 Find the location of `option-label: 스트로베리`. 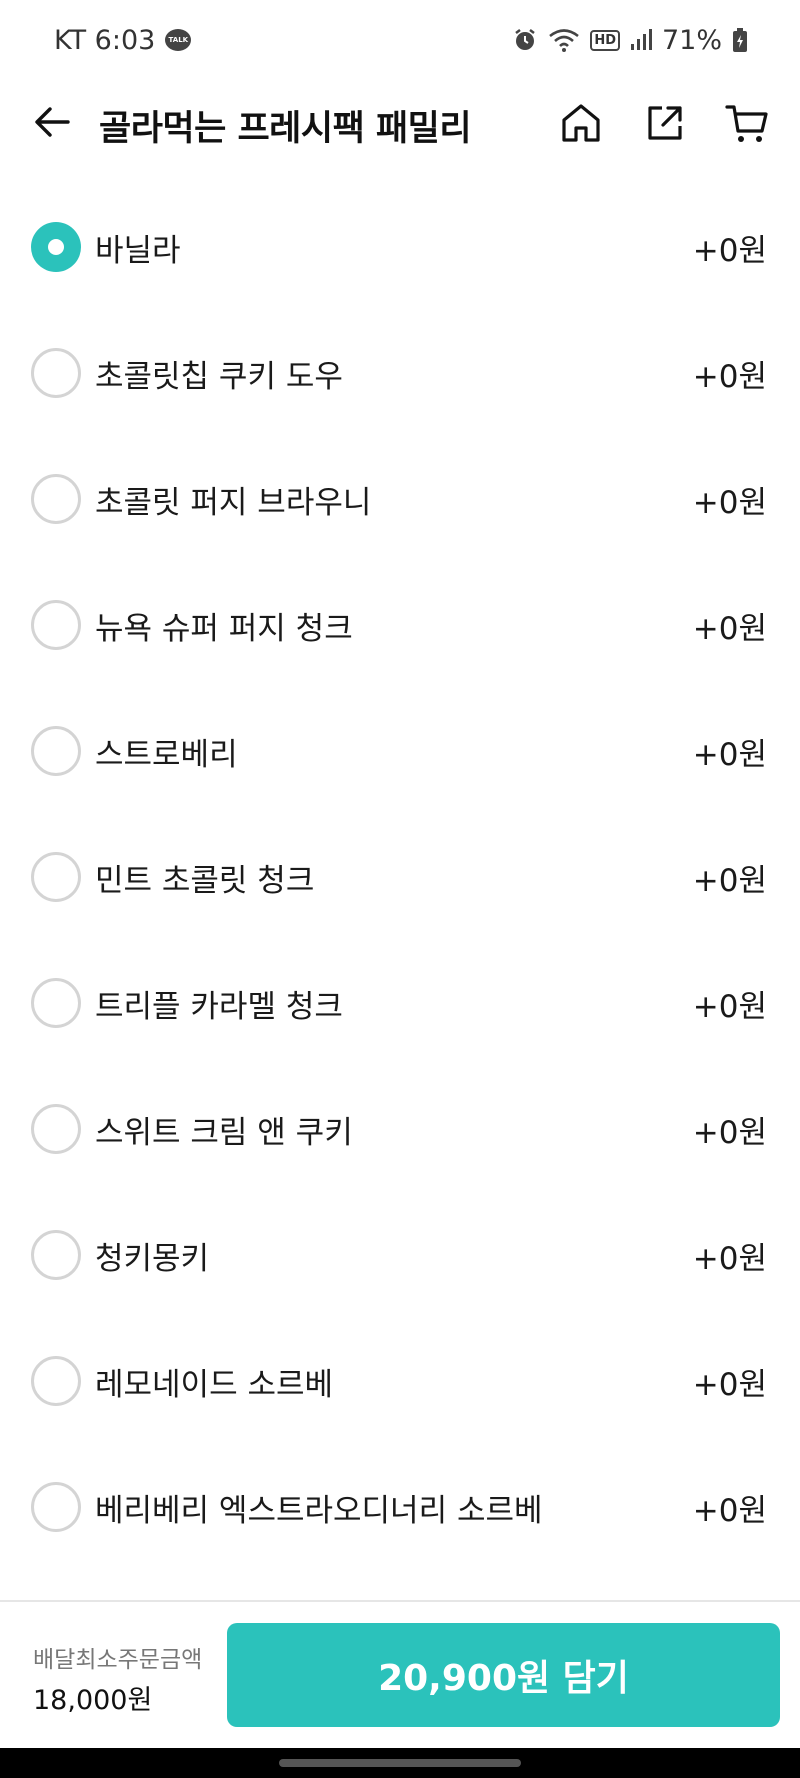

option-label: 스트로베리 is located at coordinates (166, 755).